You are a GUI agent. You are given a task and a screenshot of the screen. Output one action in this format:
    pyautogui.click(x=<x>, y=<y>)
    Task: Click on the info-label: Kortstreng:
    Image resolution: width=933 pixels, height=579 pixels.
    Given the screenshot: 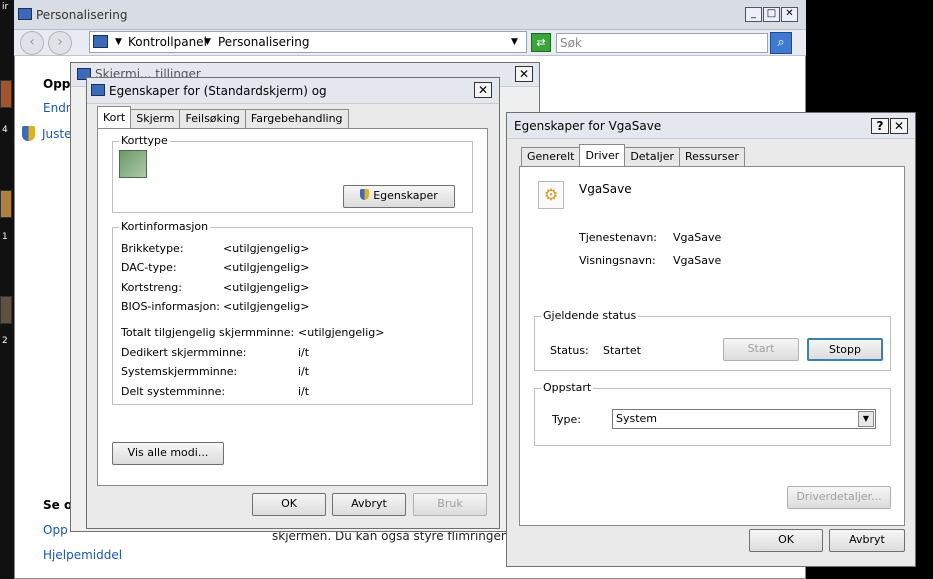 What is the action you would take?
    pyautogui.click(x=151, y=287)
    